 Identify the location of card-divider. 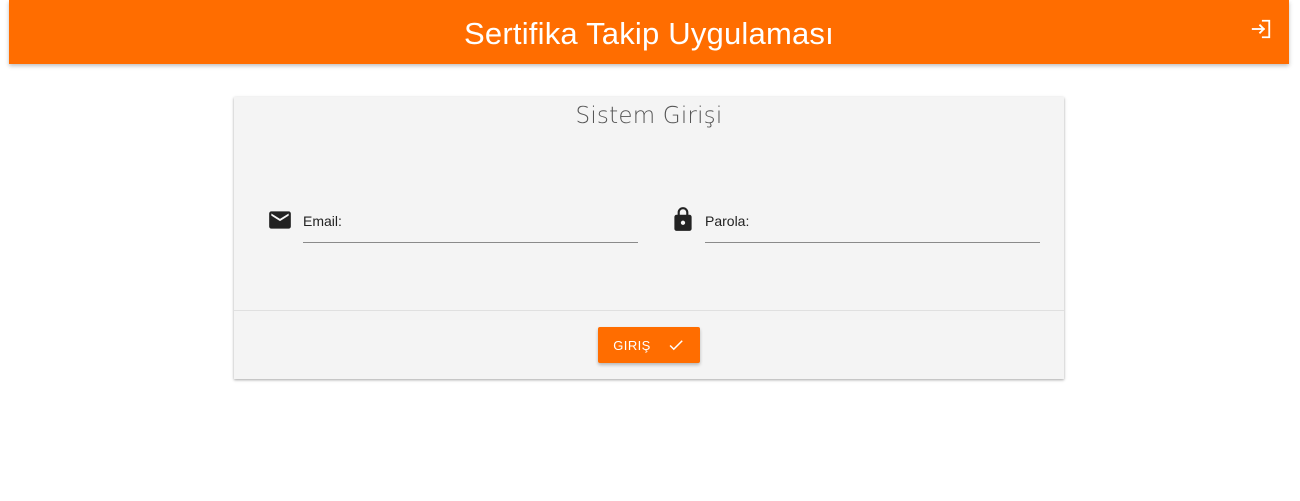
(649, 310).